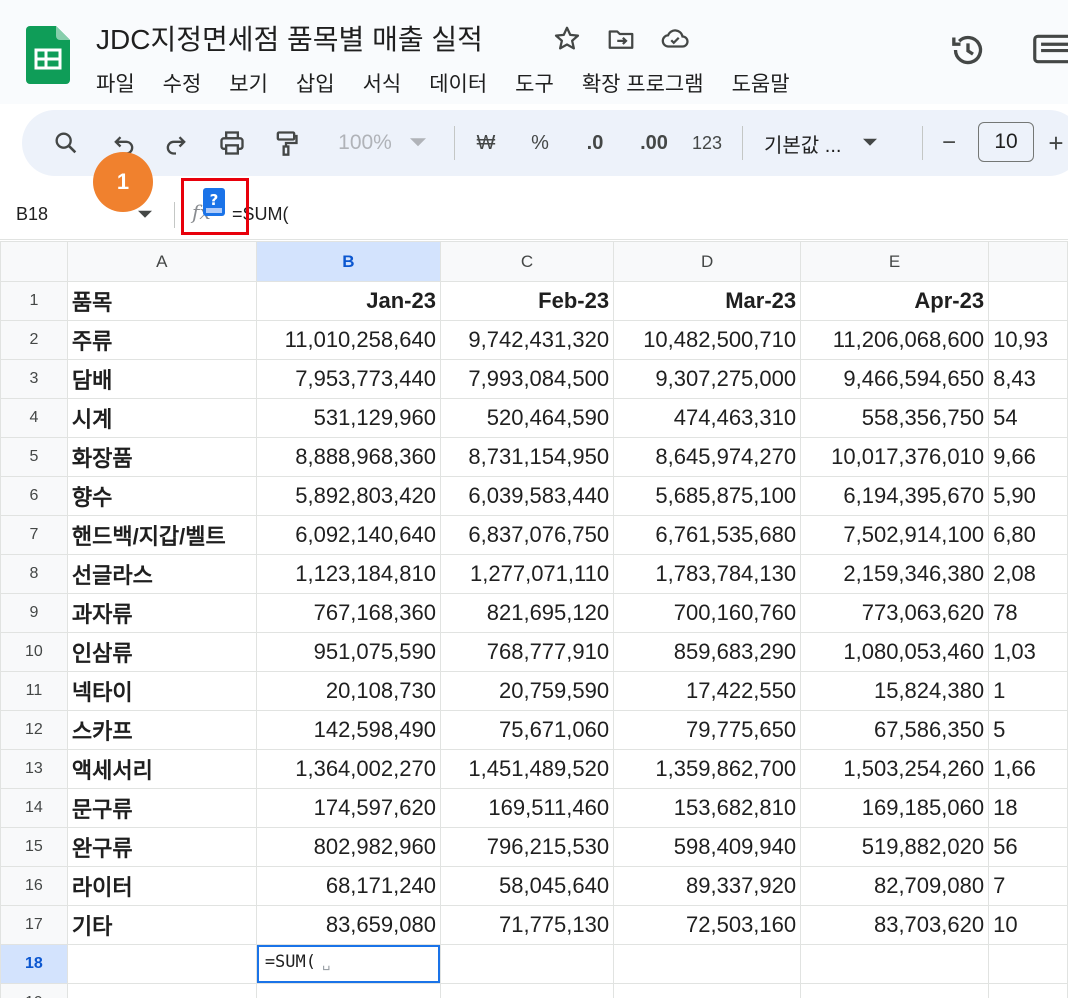 The image size is (1068, 998). What do you see at coordinates (348, 340) in the screenshot?
I see `cell-value: 11,010,258,640` at bounding box center [348, 340].